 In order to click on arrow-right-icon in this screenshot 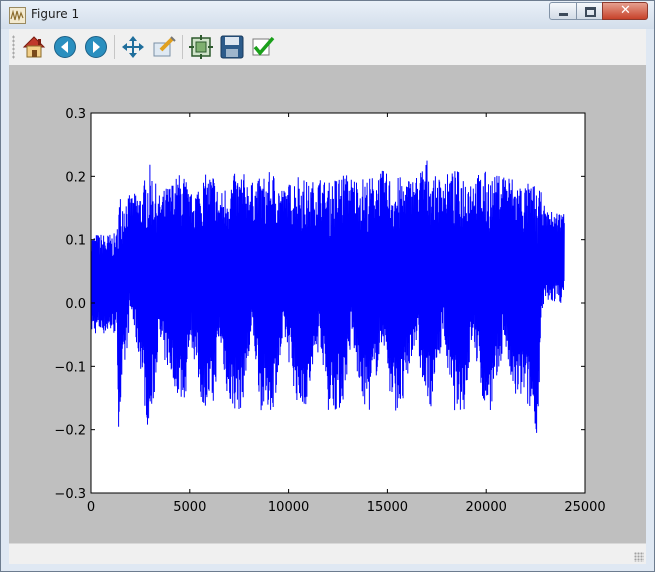, I will do `click(96, 47)`.